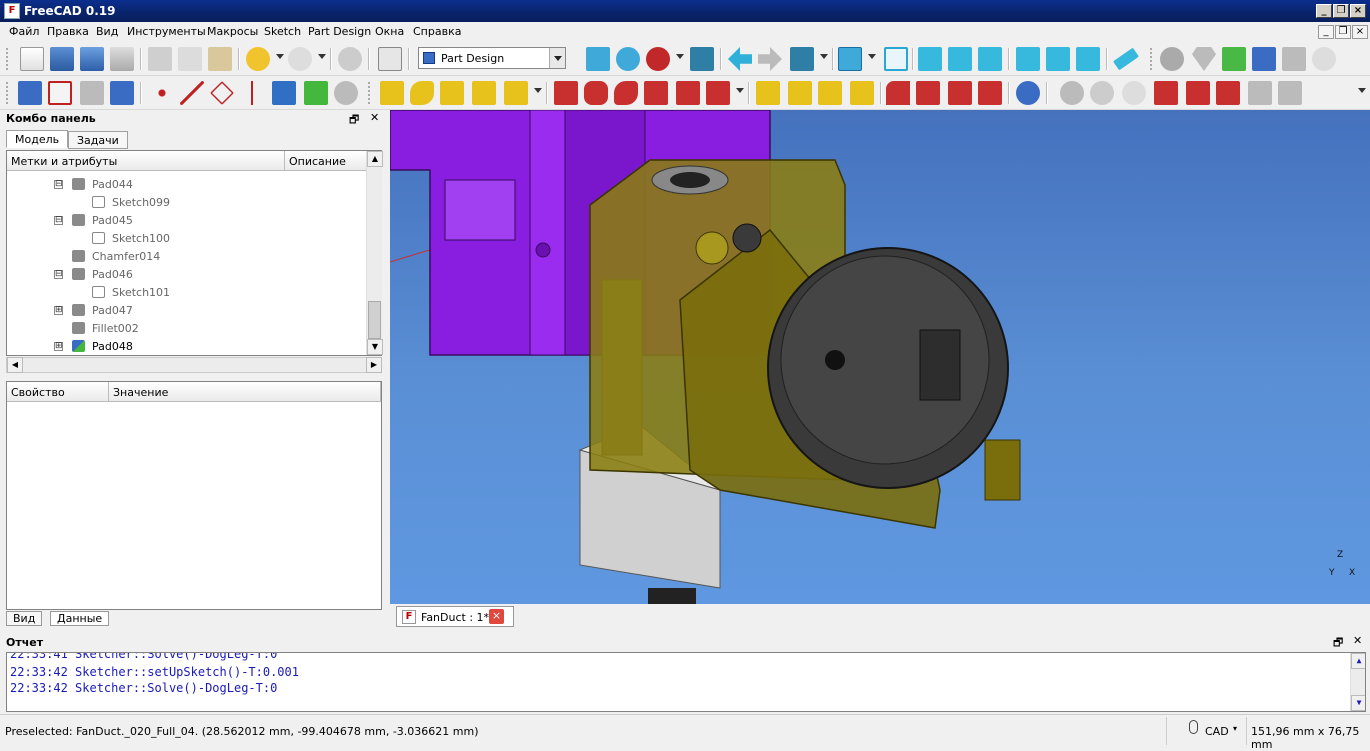 This screenshot has width=1370, height=751. Describe the element at coordinates (252, 93) in the screenshot. I see `local-coordinate-system-icon` at that location.